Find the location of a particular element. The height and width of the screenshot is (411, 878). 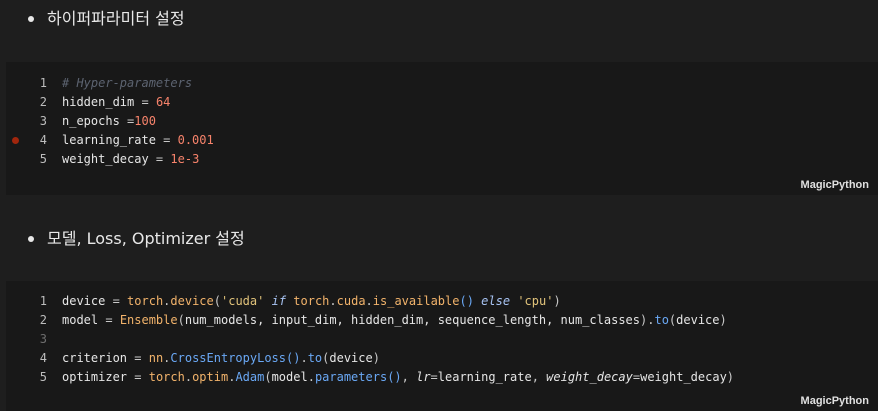

code-token: # Hyper-parameters is located at coordinates (127, 83).